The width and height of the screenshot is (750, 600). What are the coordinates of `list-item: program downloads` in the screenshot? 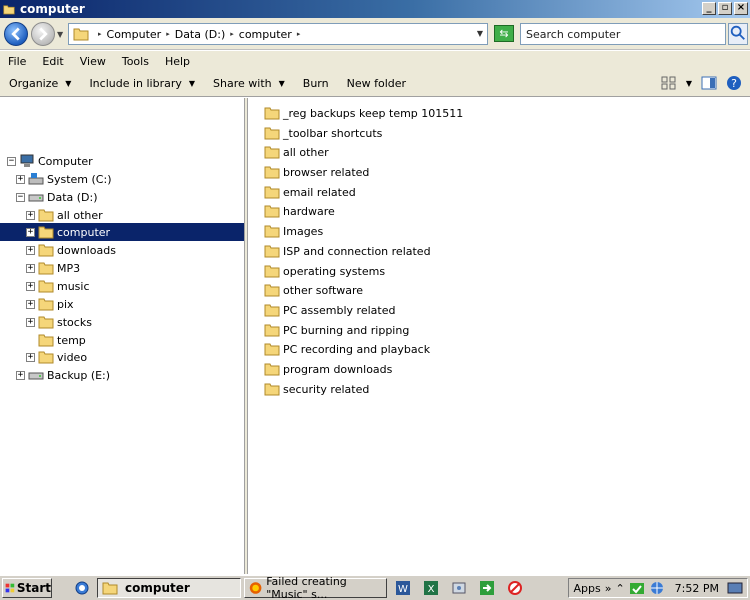 It's located at (328, 369).